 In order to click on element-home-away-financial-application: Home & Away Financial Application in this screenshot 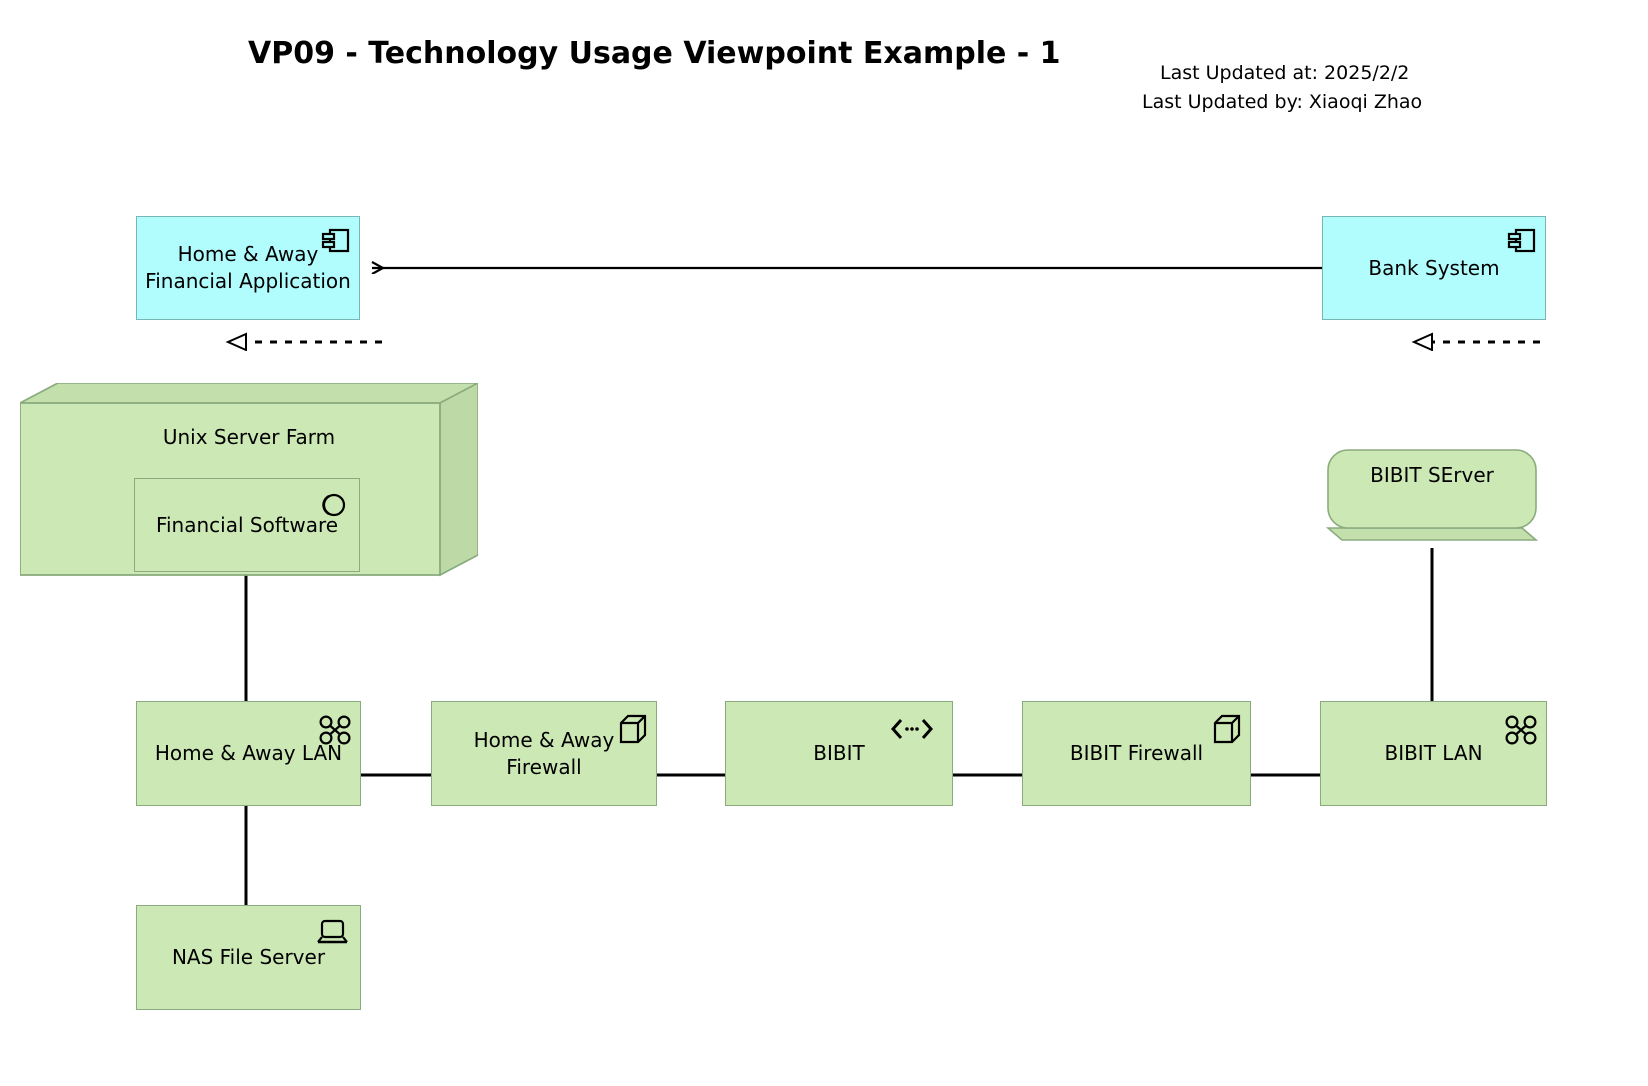, I will do `click(248, 268)`.